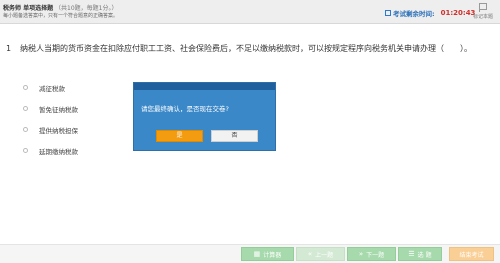 Image resolution: width=500 pixels, height=263 pixels. What do you see at coordinates (58, 151) in the screenshot?
I see `option-label: 延期缴纳税款` at bounding box center [58, 151].